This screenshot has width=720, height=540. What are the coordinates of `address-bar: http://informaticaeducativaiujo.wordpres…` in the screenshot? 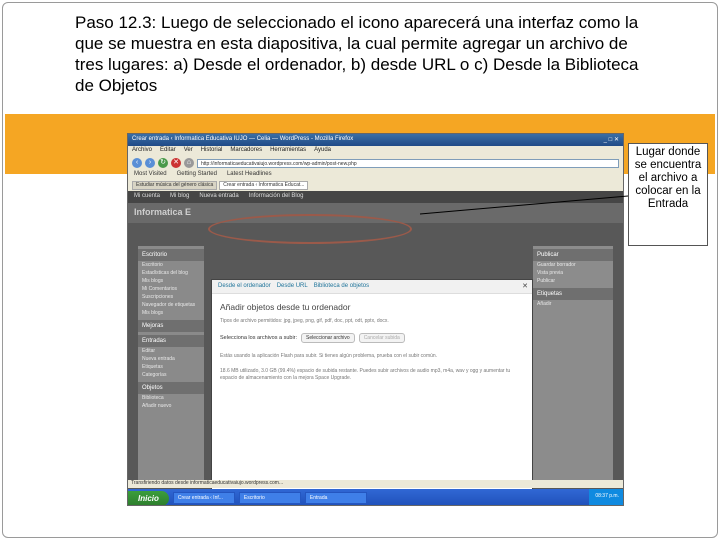 It's located at (408, 163).